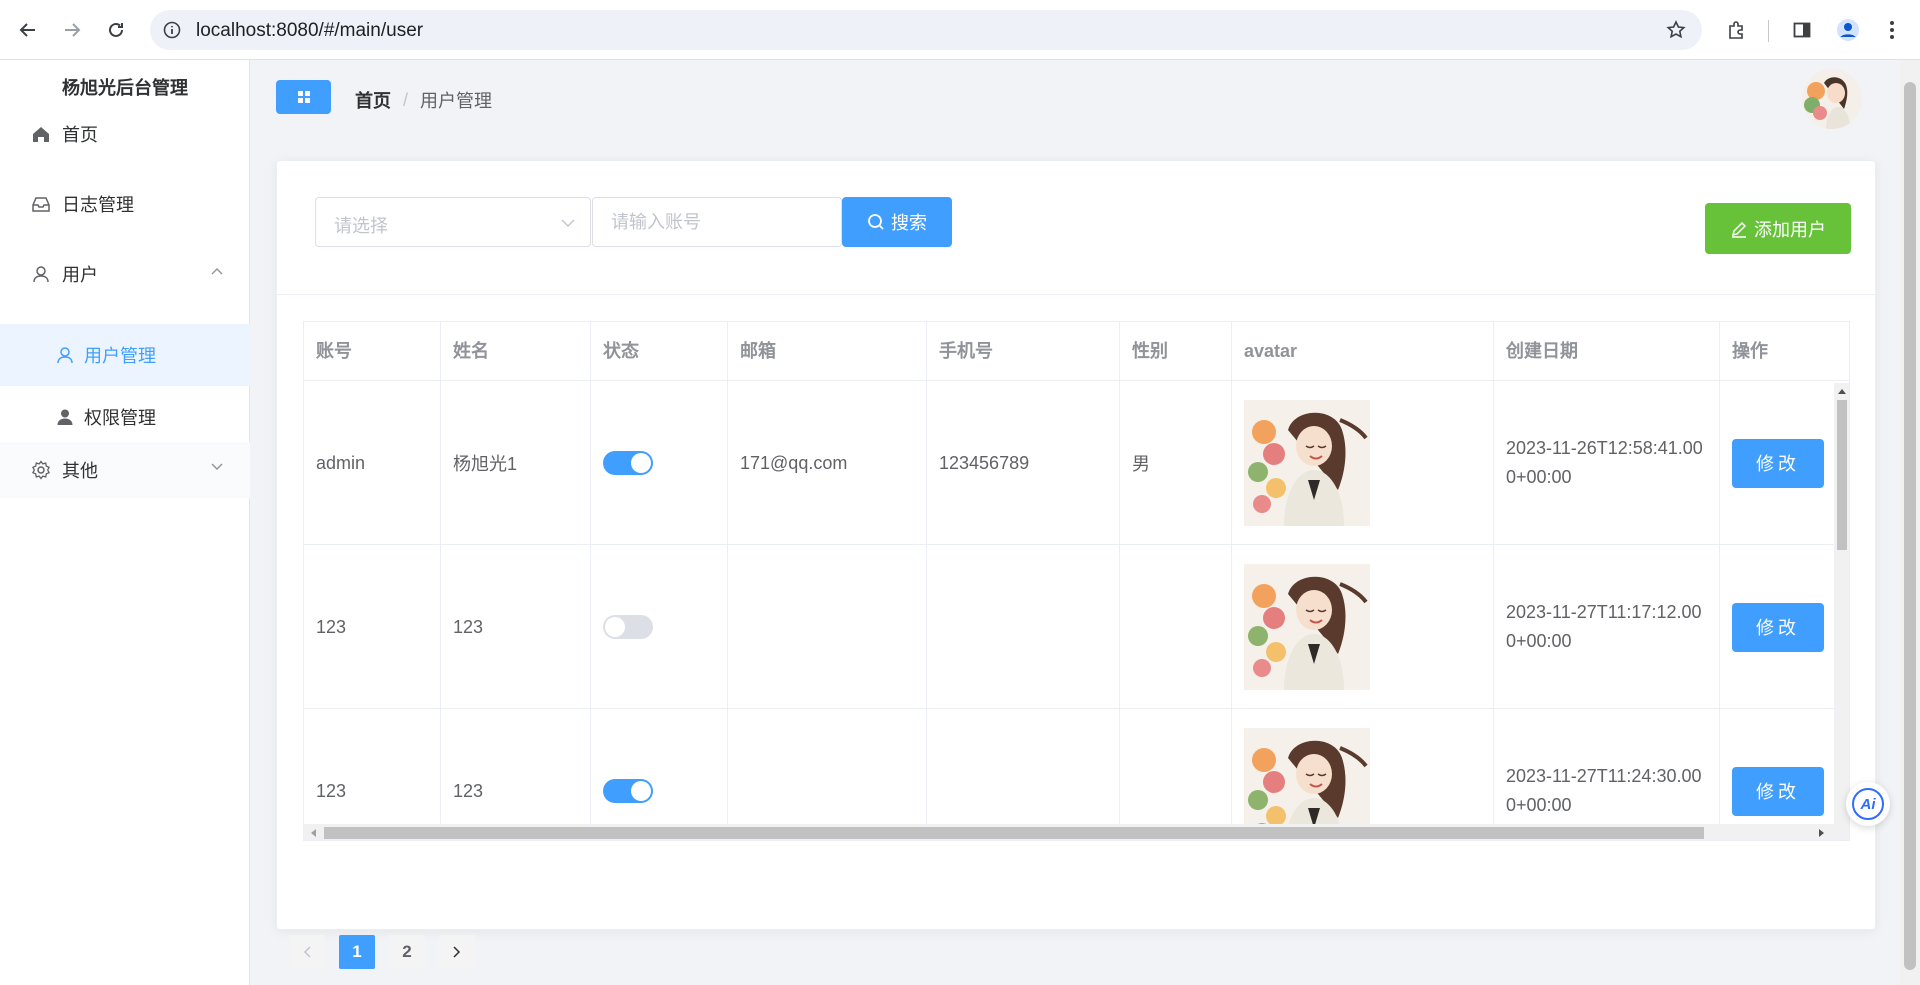  Describe the element at coordinates (125, 522) in the screenshot. I see `sidebar: 杨旭光后台管理 首页 日志管理 用户 用户管理 权限管理 其他` at that location.